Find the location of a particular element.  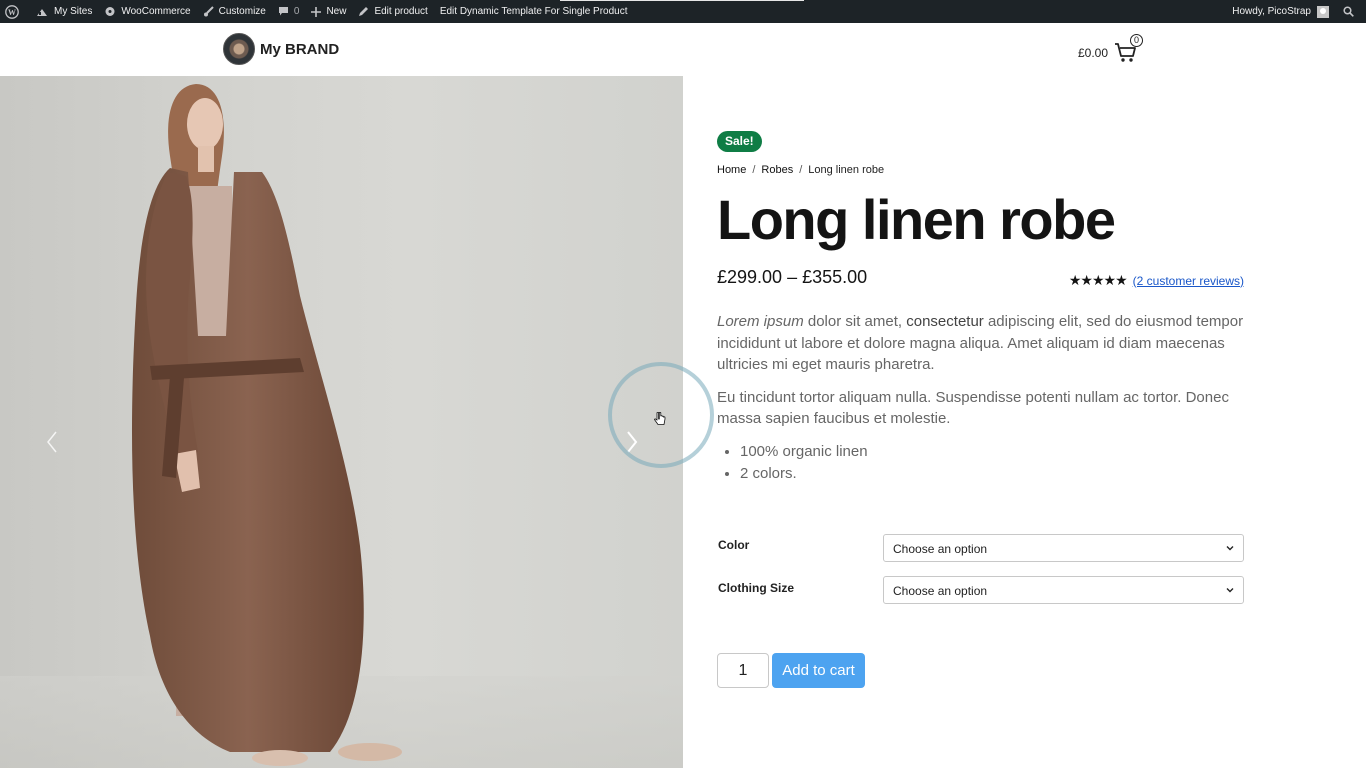

hand-cursor-icon is located at coordinates (660, 418).